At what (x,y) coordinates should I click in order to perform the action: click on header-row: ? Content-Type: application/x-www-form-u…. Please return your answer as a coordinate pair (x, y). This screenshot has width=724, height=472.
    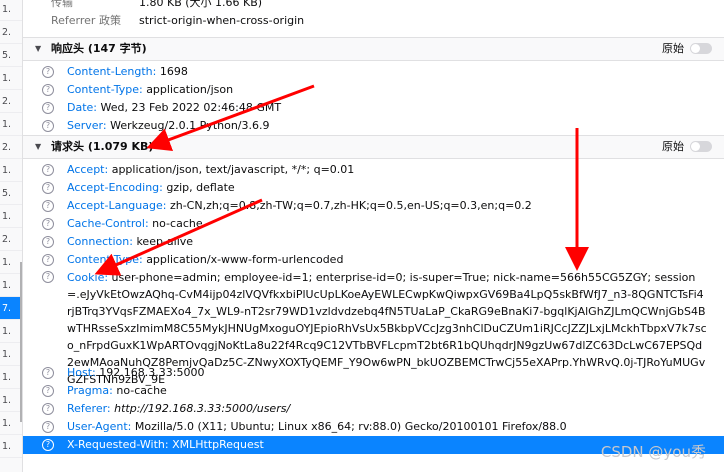
    Looking at the image, I should click on (373, 260).